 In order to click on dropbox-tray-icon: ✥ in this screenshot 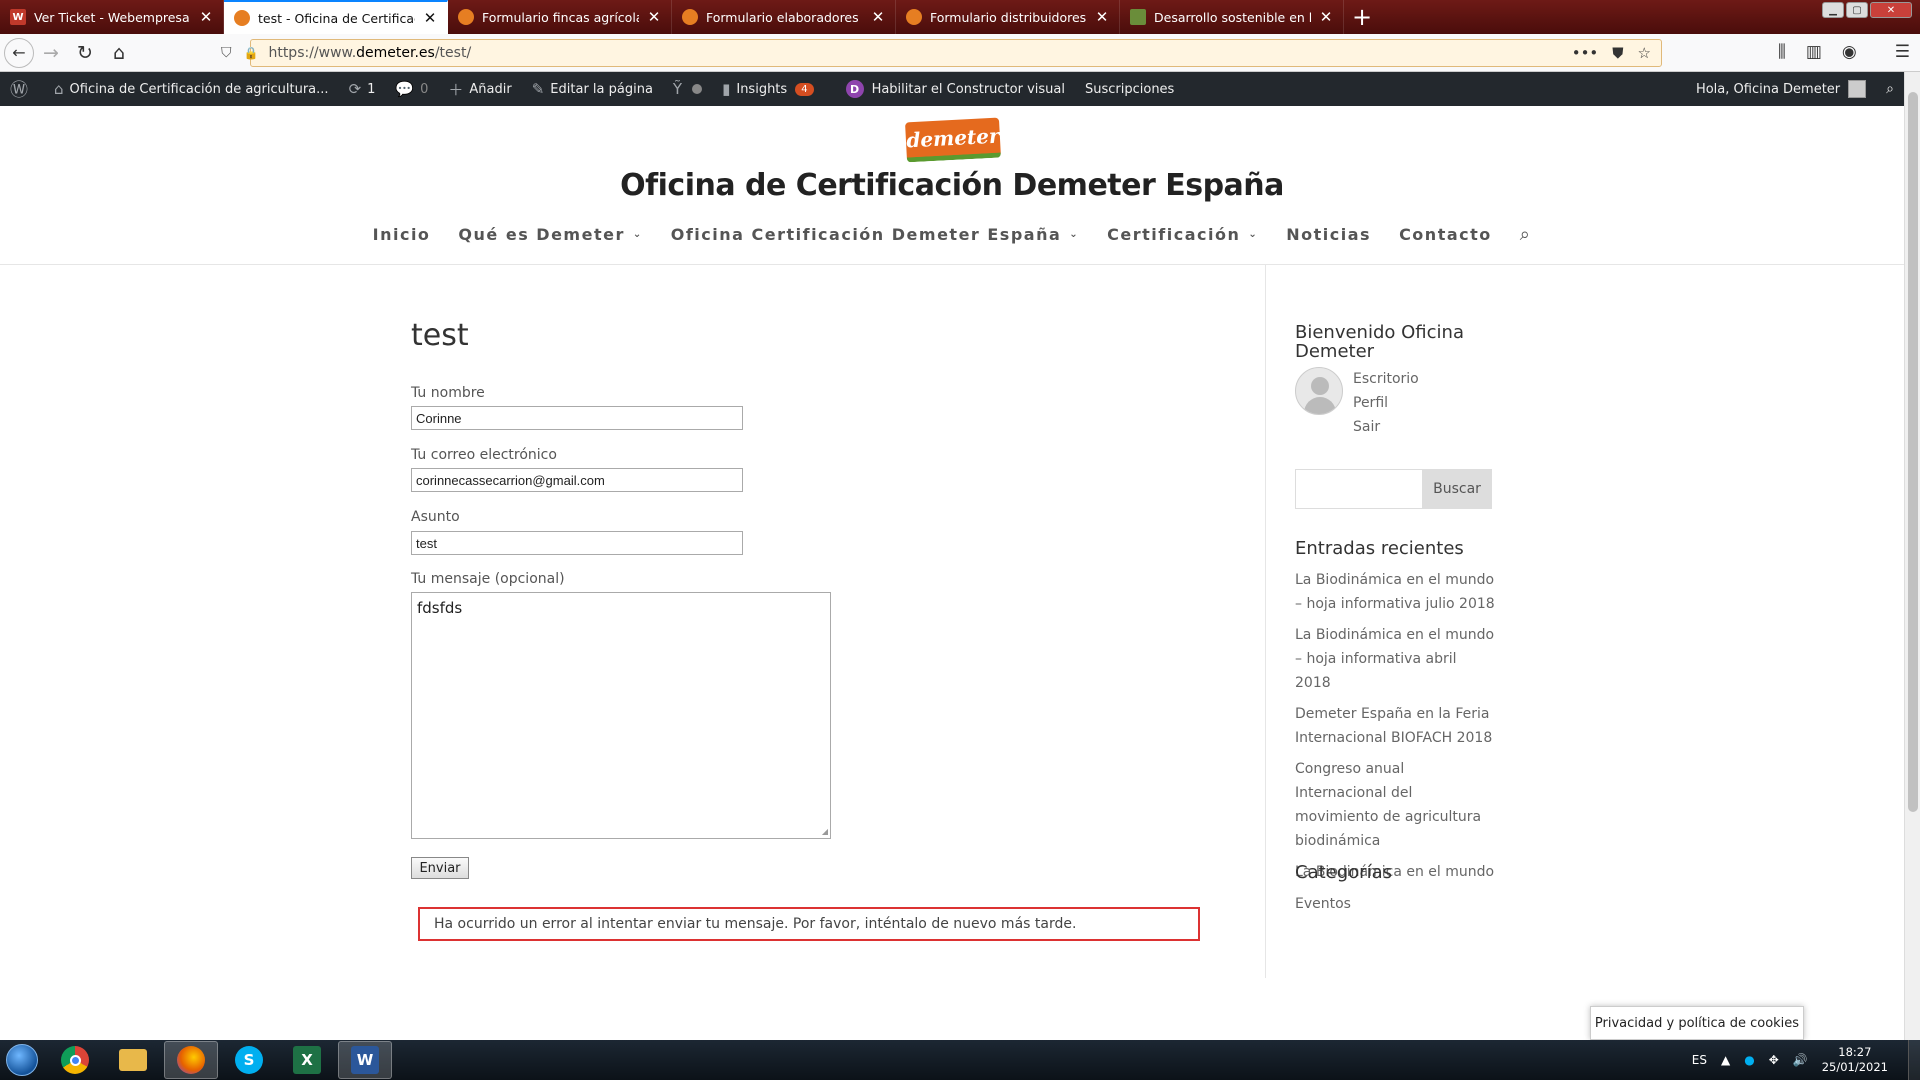, I will do `click(1774, 1060)`.